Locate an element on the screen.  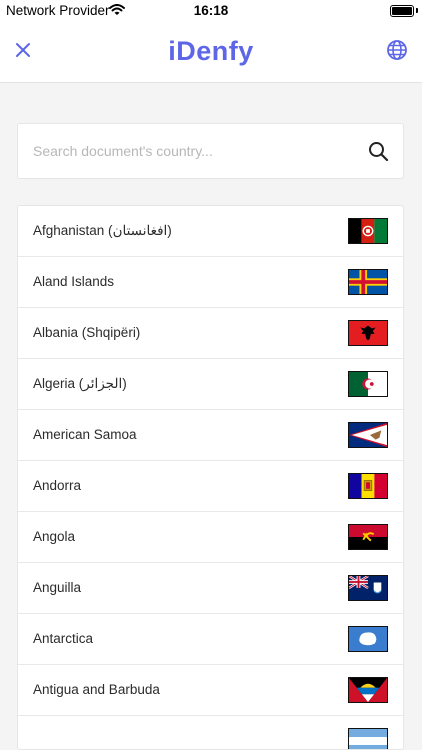
battery-tip is located at coordinates (417, 10).